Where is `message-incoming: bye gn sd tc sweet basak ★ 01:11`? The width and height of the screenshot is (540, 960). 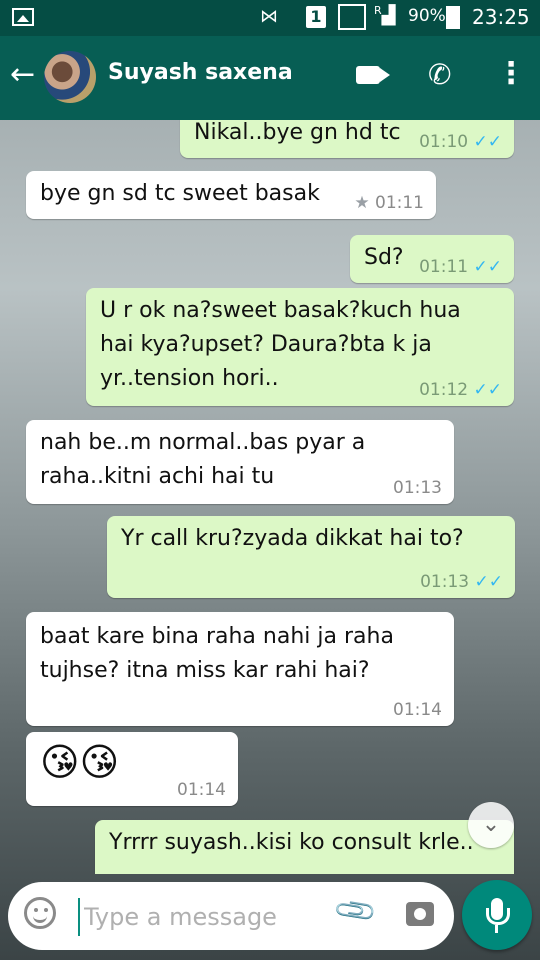 message-incoming: bye gn sd tc sweet basak ★ 01:11 is located at coordinates (231, 195).